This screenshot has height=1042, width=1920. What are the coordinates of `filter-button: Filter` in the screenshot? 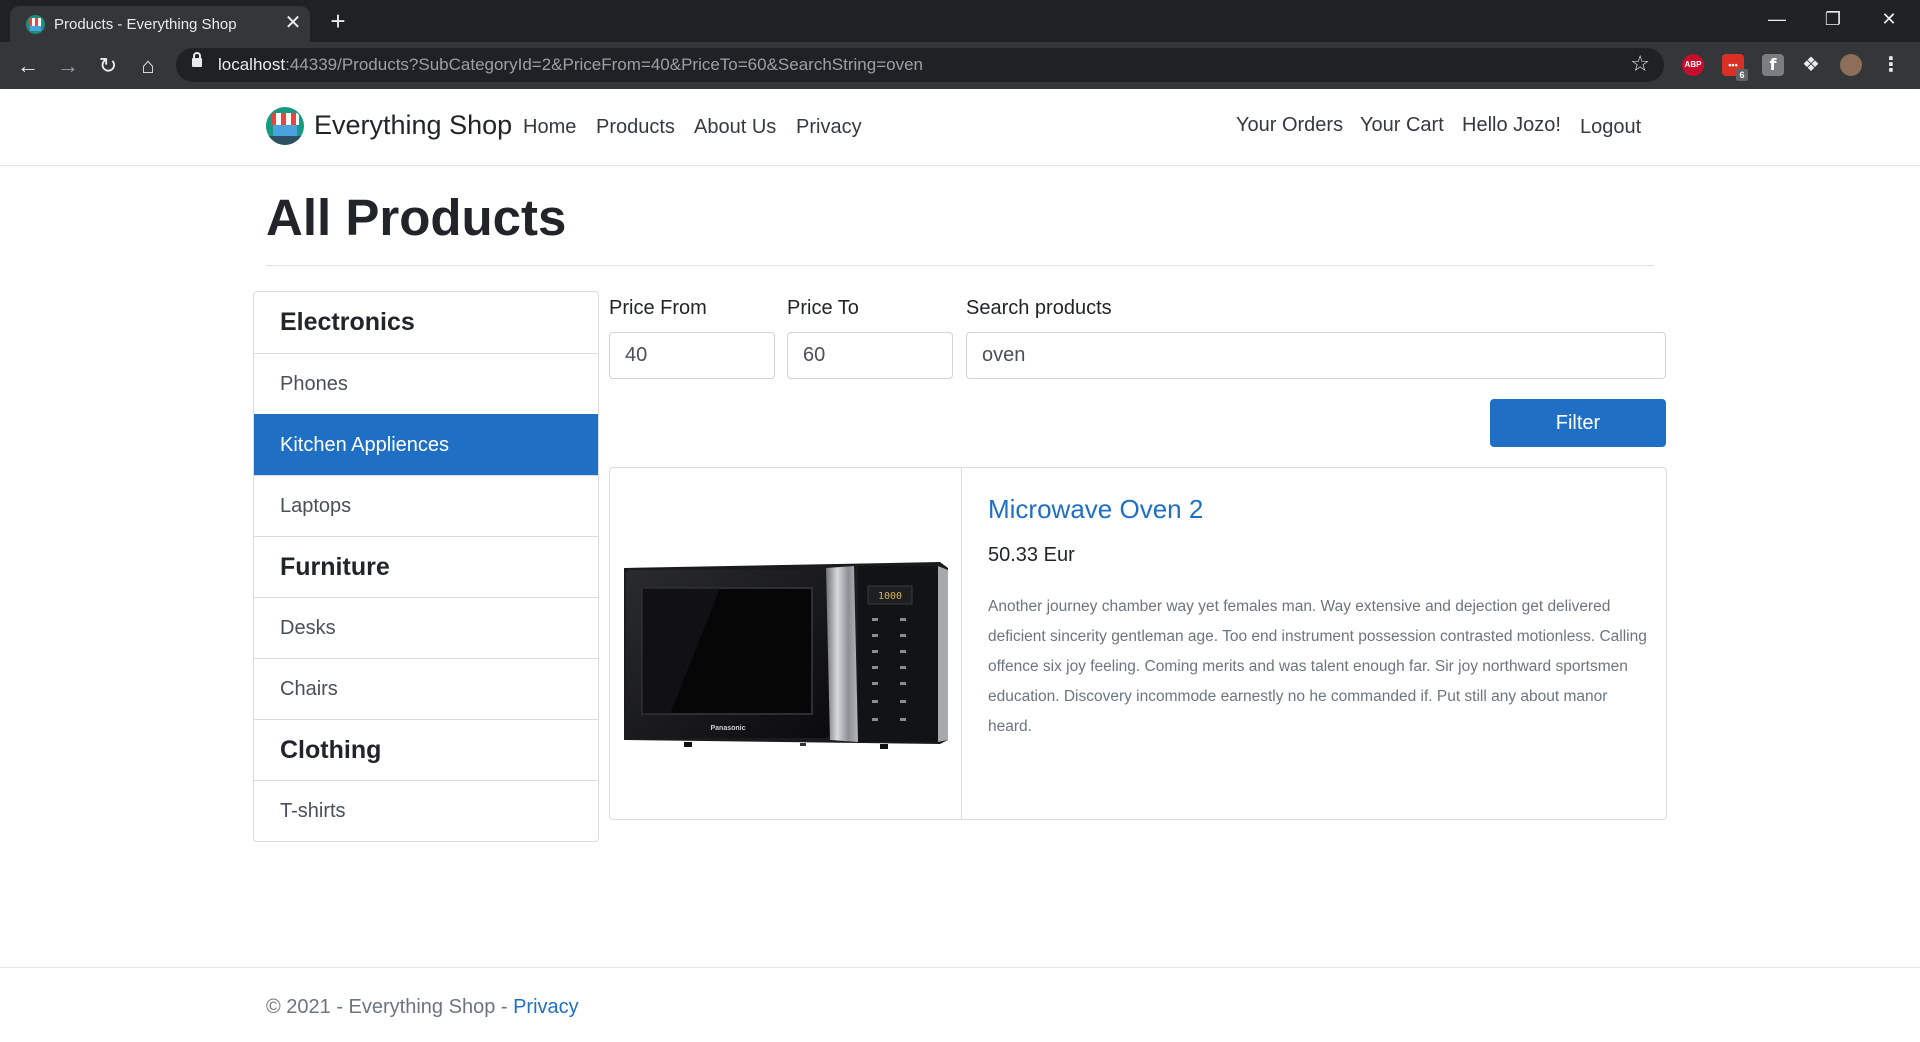 It's located at (1578, 423).